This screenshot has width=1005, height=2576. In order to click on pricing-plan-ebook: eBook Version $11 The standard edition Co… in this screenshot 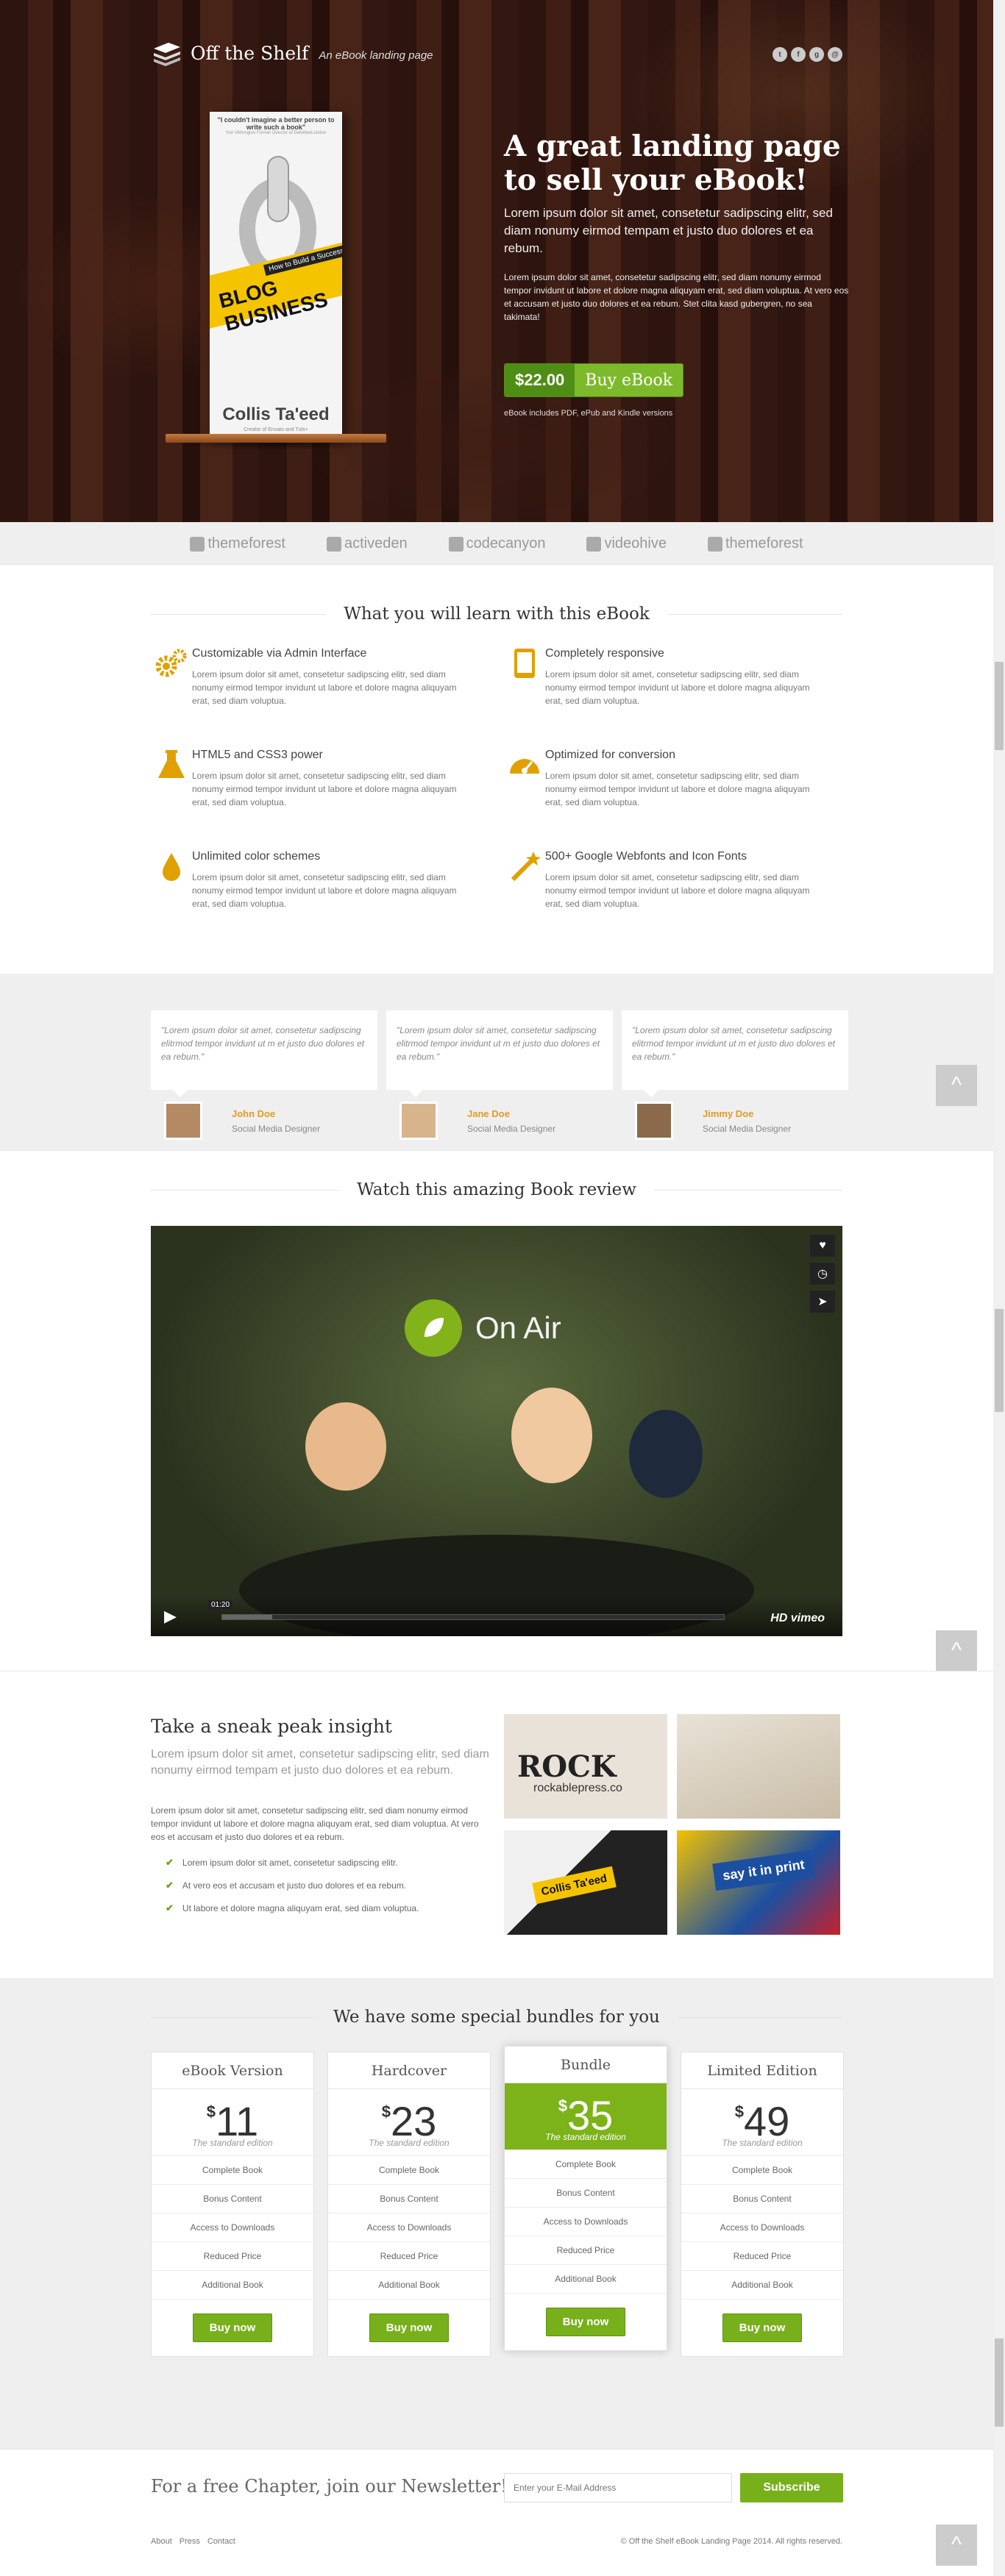, I will do `click(232, 2204)`.